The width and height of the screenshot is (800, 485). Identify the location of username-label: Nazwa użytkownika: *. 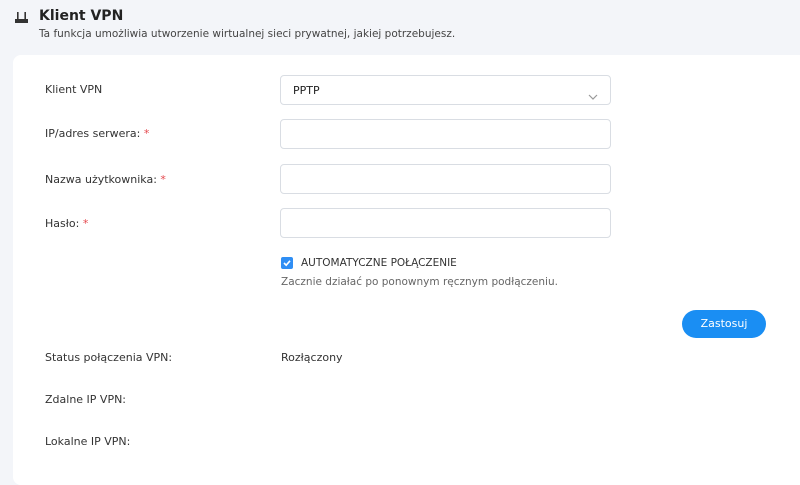
(105, 179).